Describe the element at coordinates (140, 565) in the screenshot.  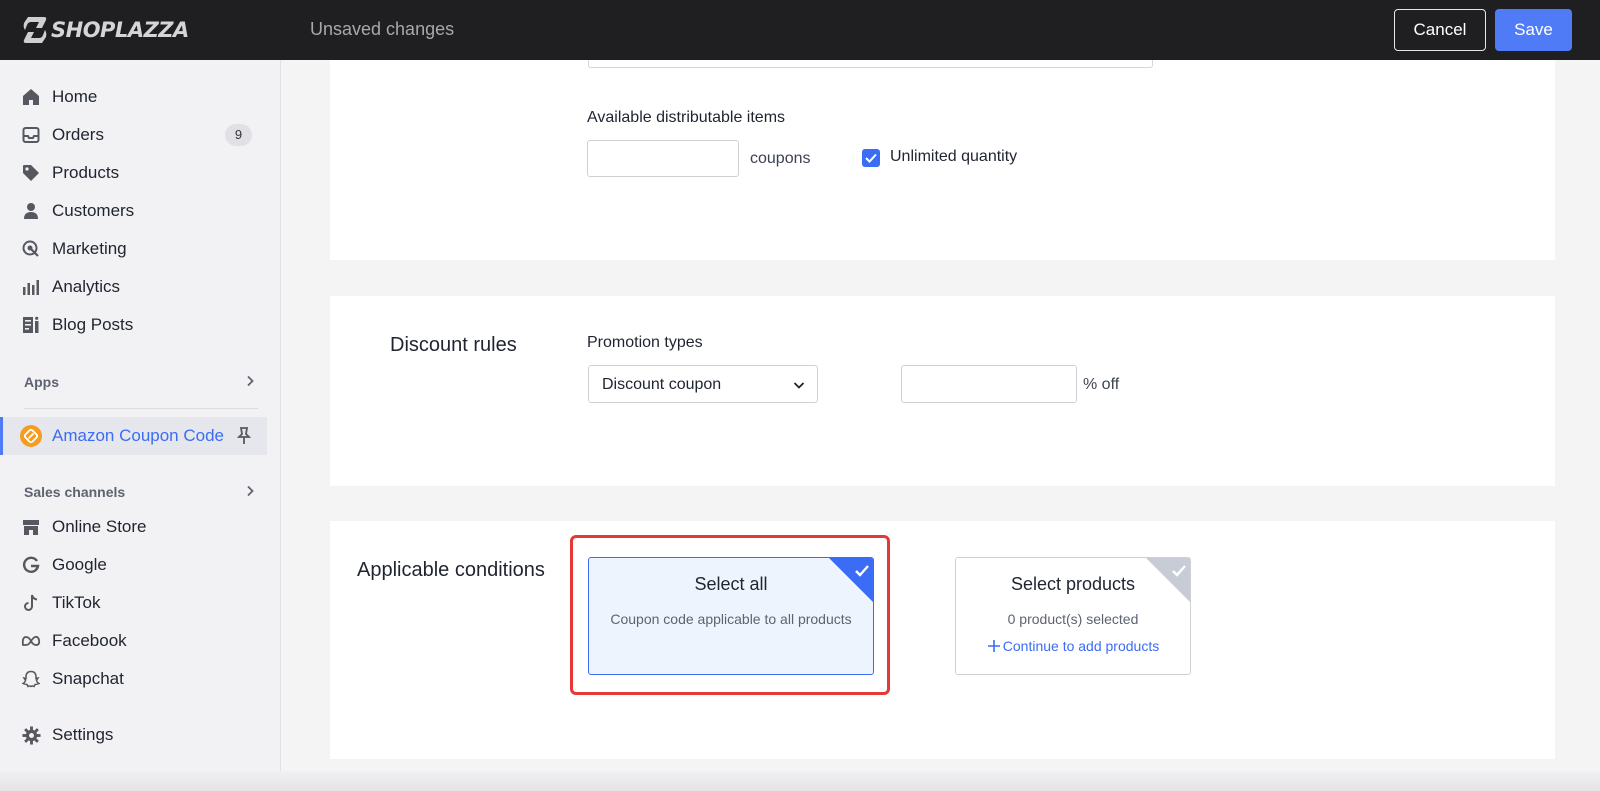
I see `sidebar-item-google: Google` at that location.